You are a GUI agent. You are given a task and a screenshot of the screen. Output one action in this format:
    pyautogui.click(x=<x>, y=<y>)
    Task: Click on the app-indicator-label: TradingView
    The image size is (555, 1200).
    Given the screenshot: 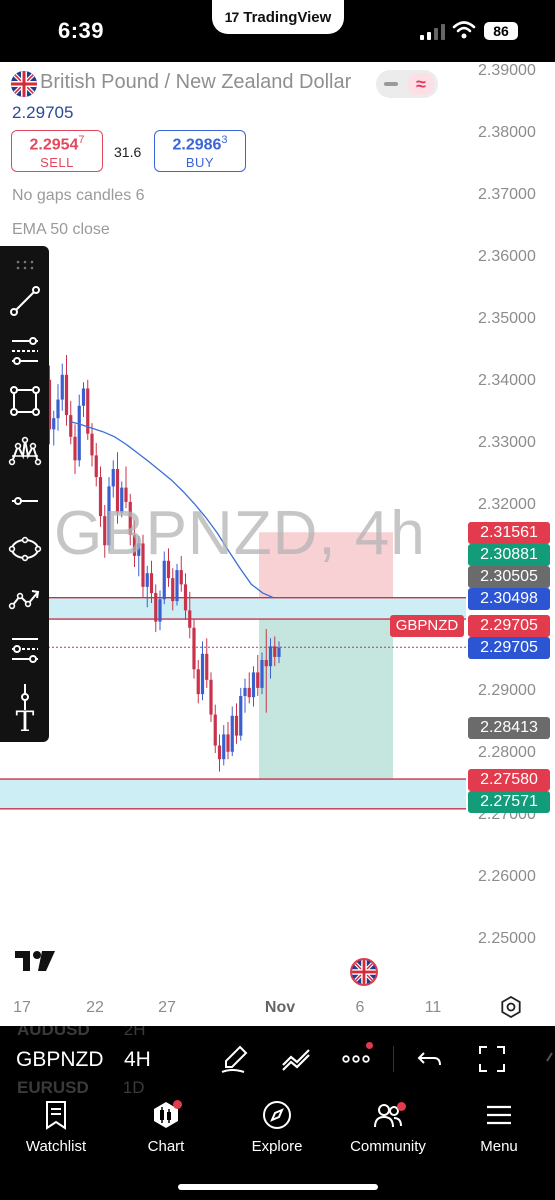 What is the action you would take?
    pyautogui.click(x=287, y=17)
    